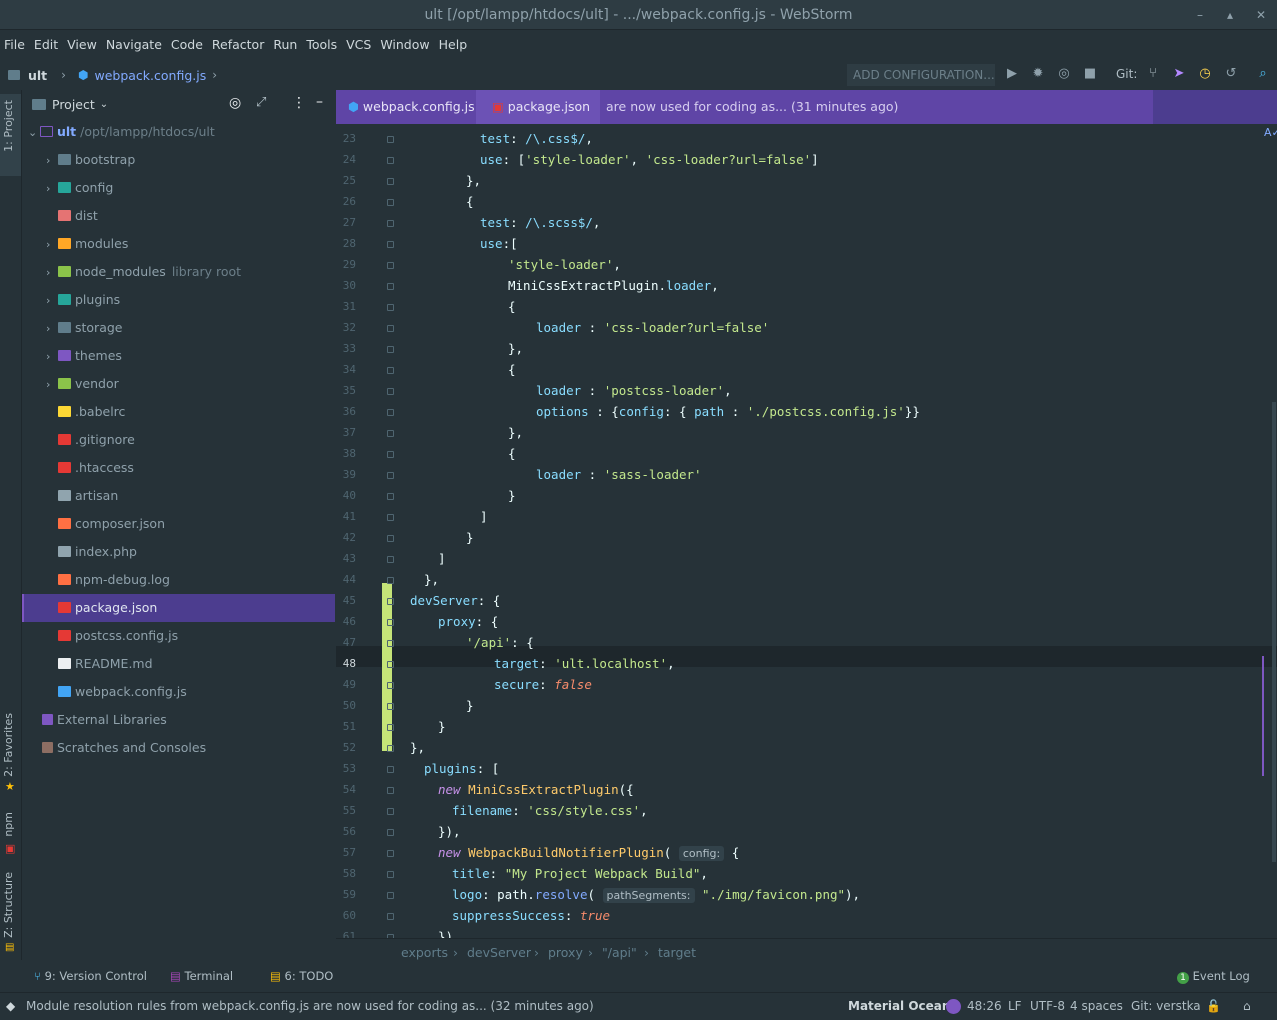  What do you see at coordinates (580, 873) in the screenshot?
I see `code-line: title: "My Project Webpack Build",` at bounding box center [580, 873].